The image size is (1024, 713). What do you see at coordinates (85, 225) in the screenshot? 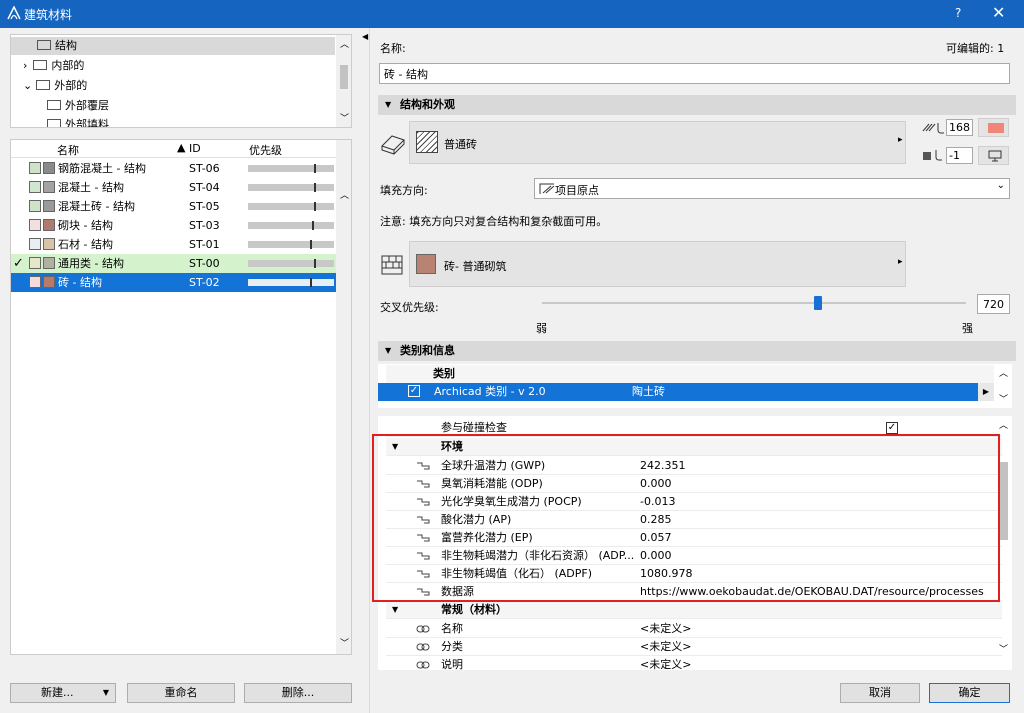
I see `material-name: 砌块 - 结构` at bounding box center [85, 225].